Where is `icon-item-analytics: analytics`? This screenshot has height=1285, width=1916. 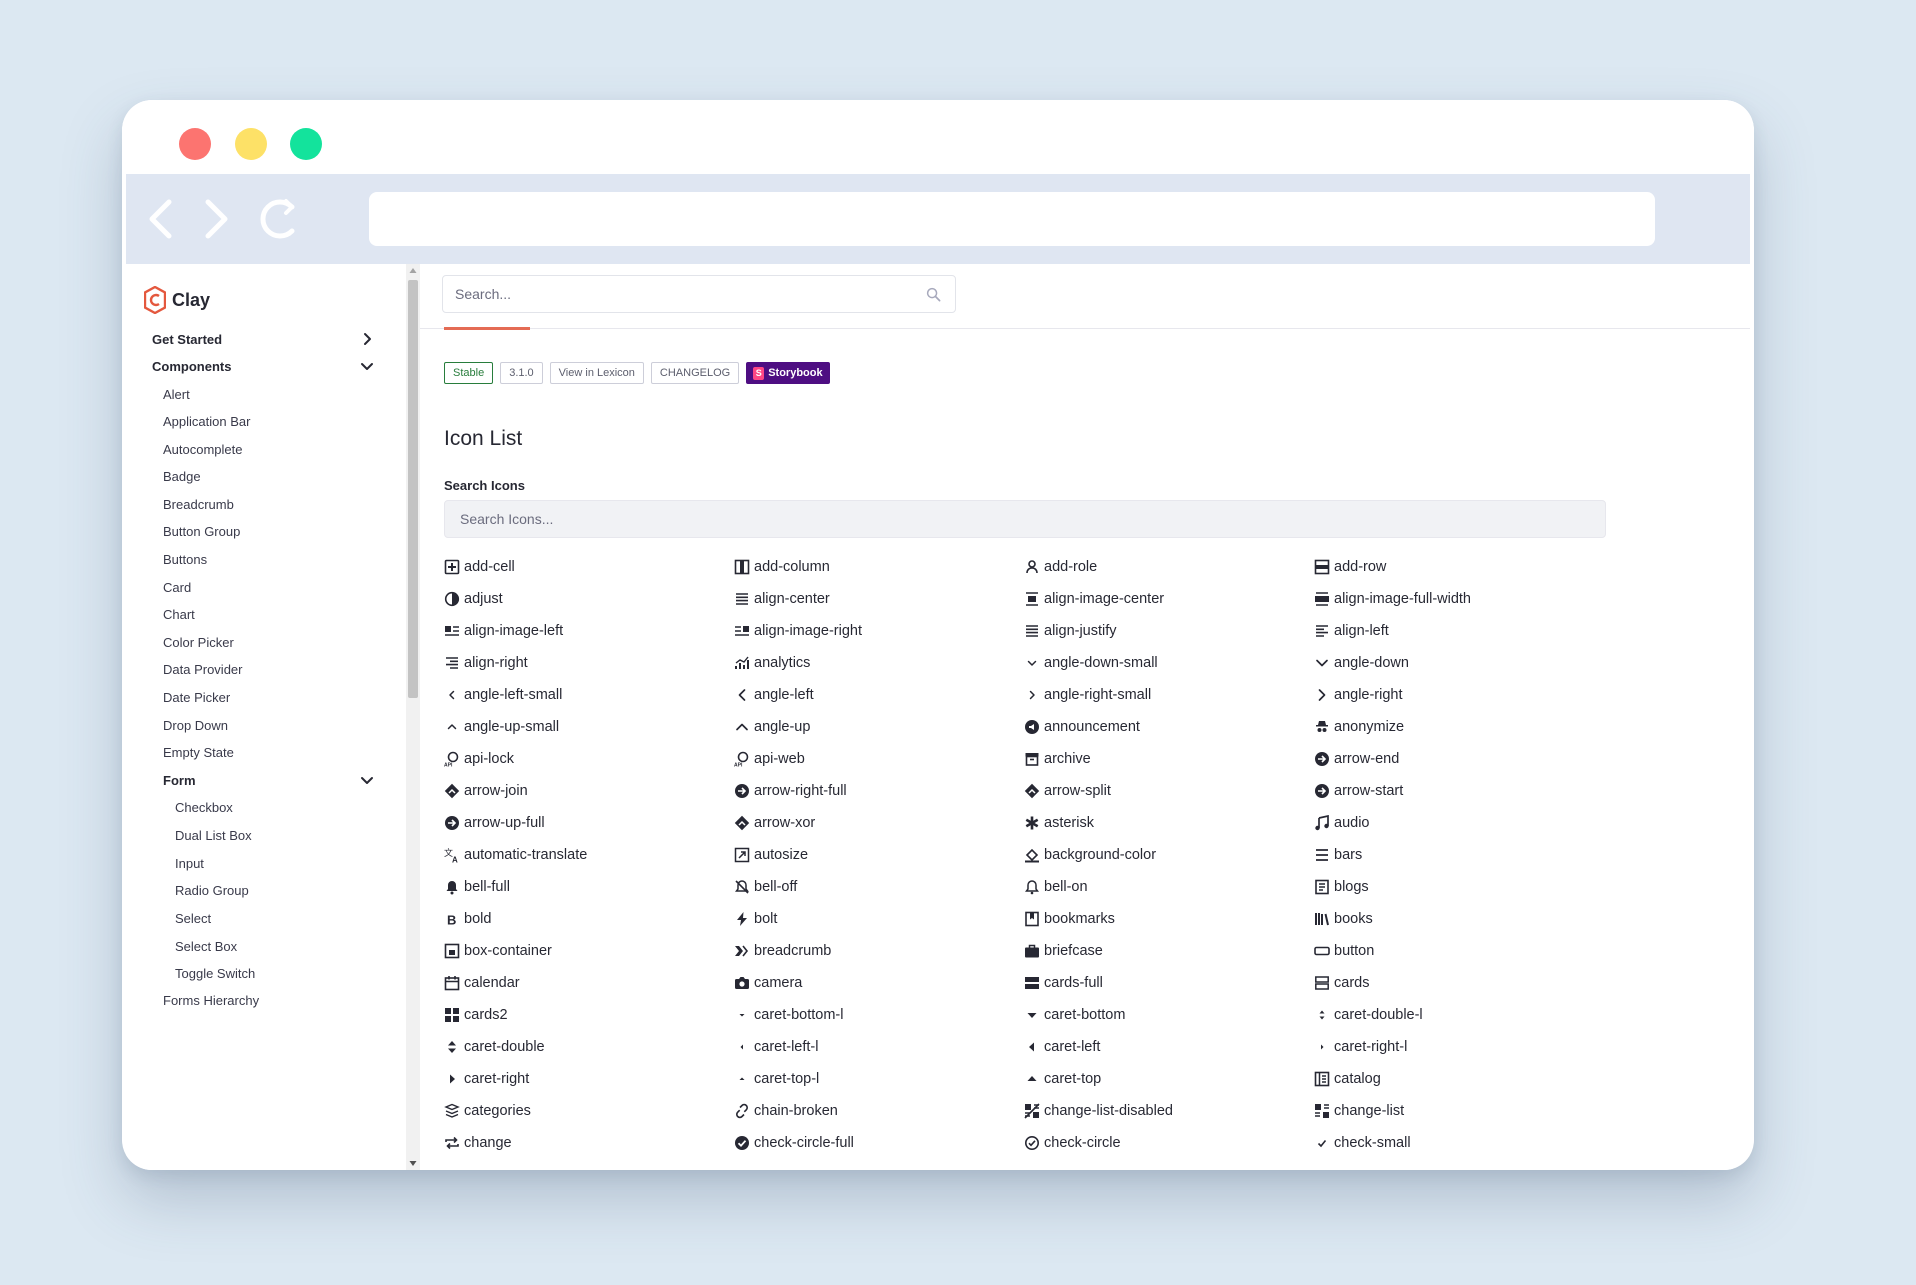 icon-item-analytics: analytics is located at coordinates (879, 663).